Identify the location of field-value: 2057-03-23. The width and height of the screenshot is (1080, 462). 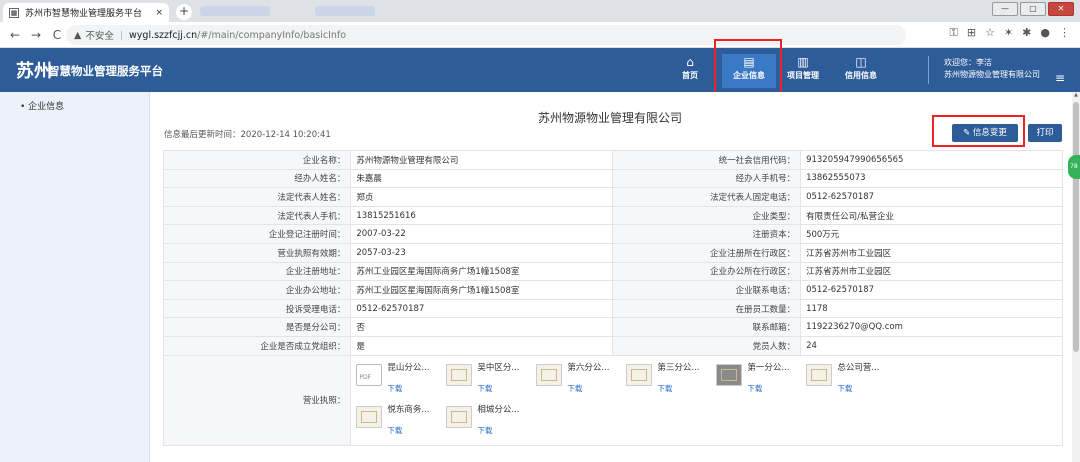
(482, 252).